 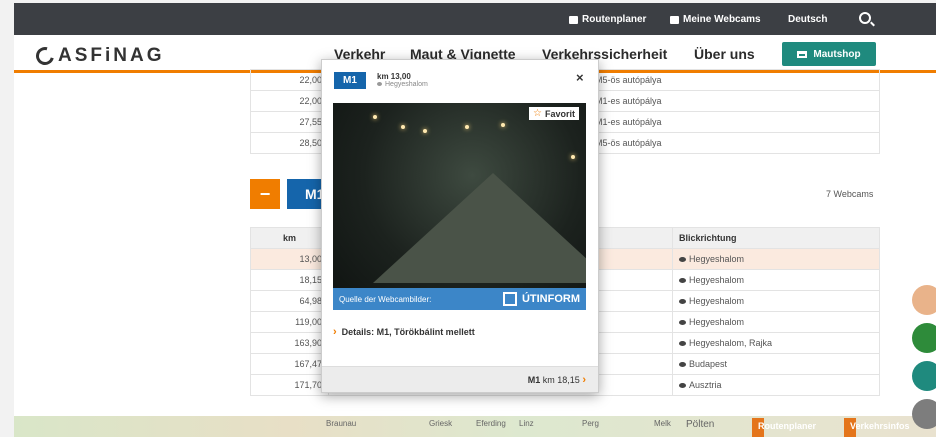 What do you see at coordinates (724, 54) in the screenshot?
I see `nav-ueber-uns: Über uns` at bounding box center [724, 54].